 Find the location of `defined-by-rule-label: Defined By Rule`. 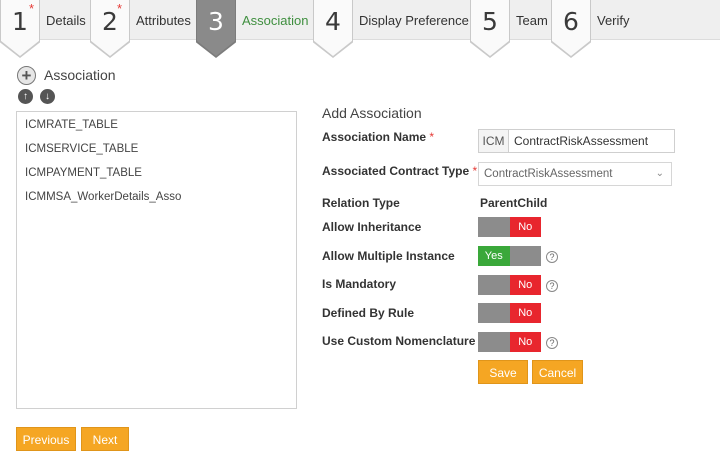

defined-by-rule-label: Defined By Rule is located at coordinates (368, 313).